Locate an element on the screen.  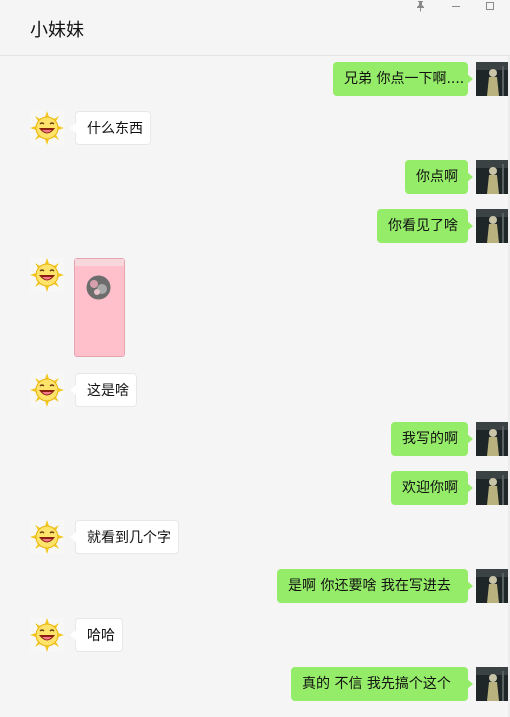
message-bubble-incoming: 这是啥 is located at coordinates (103, 390).